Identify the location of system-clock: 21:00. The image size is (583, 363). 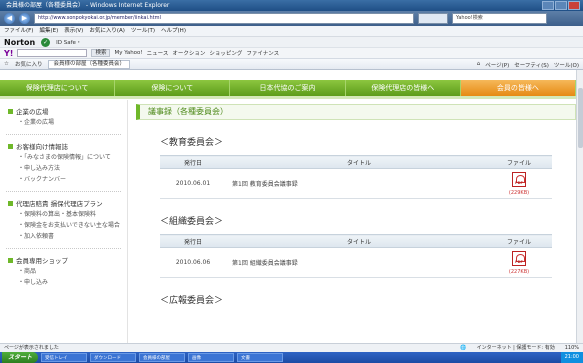
(571, 357).